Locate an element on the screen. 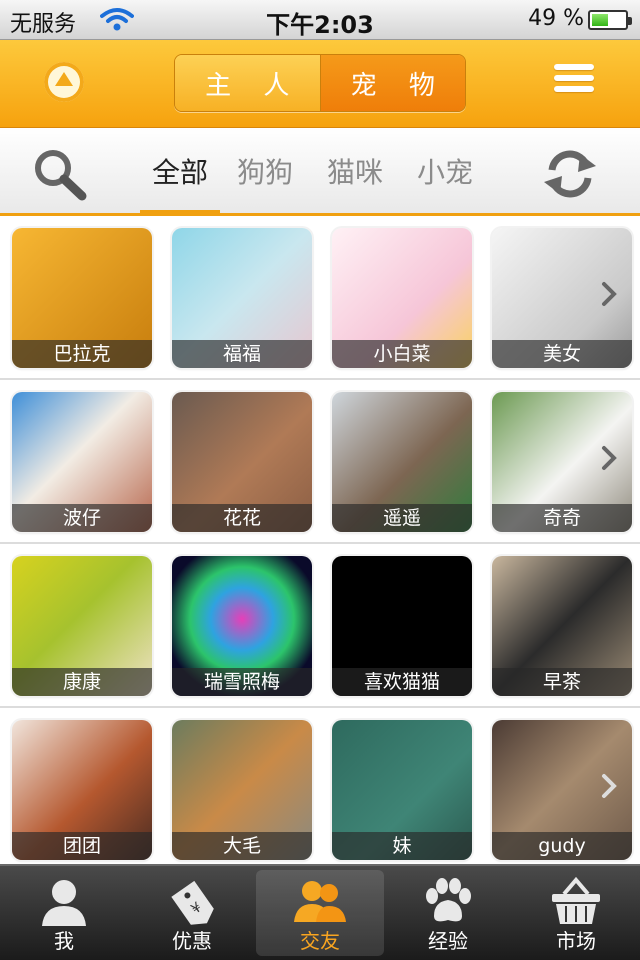  carrier-text: 无服务 is located at coordinates (43, 24).